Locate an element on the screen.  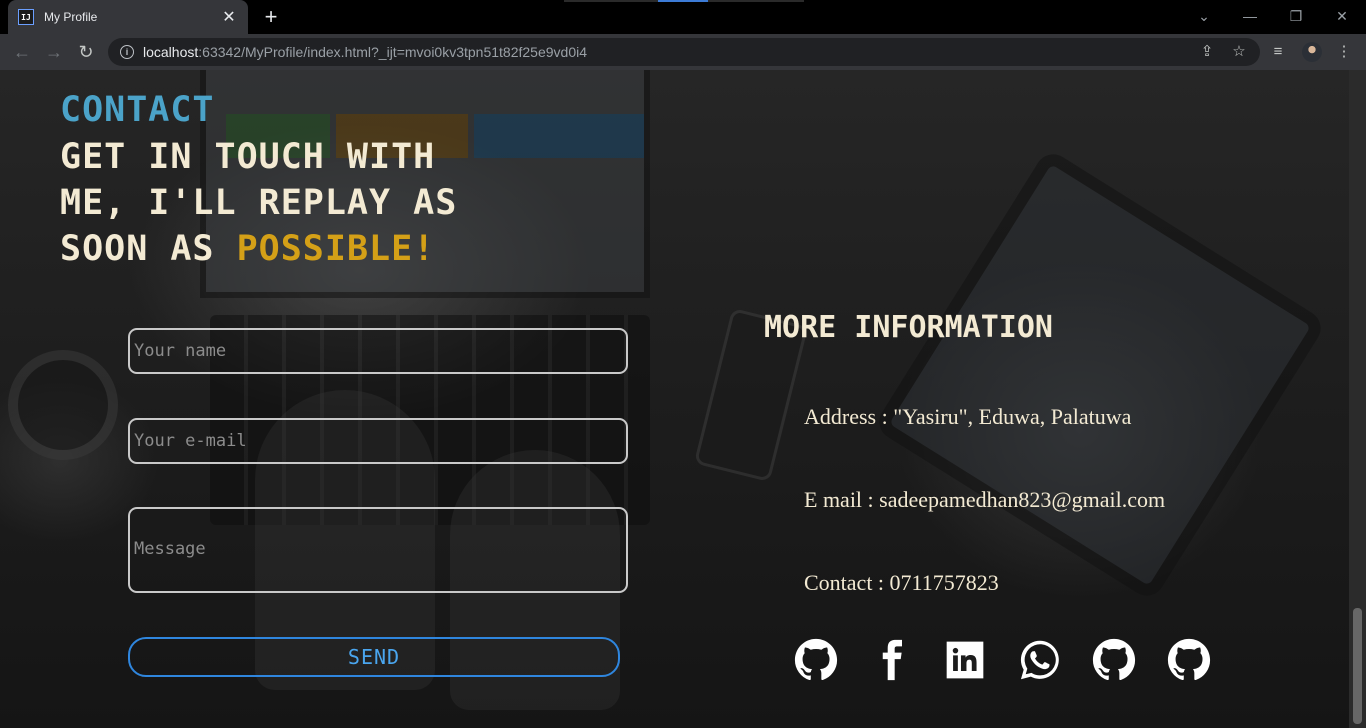
email-input is located at coordinates (378, 441).